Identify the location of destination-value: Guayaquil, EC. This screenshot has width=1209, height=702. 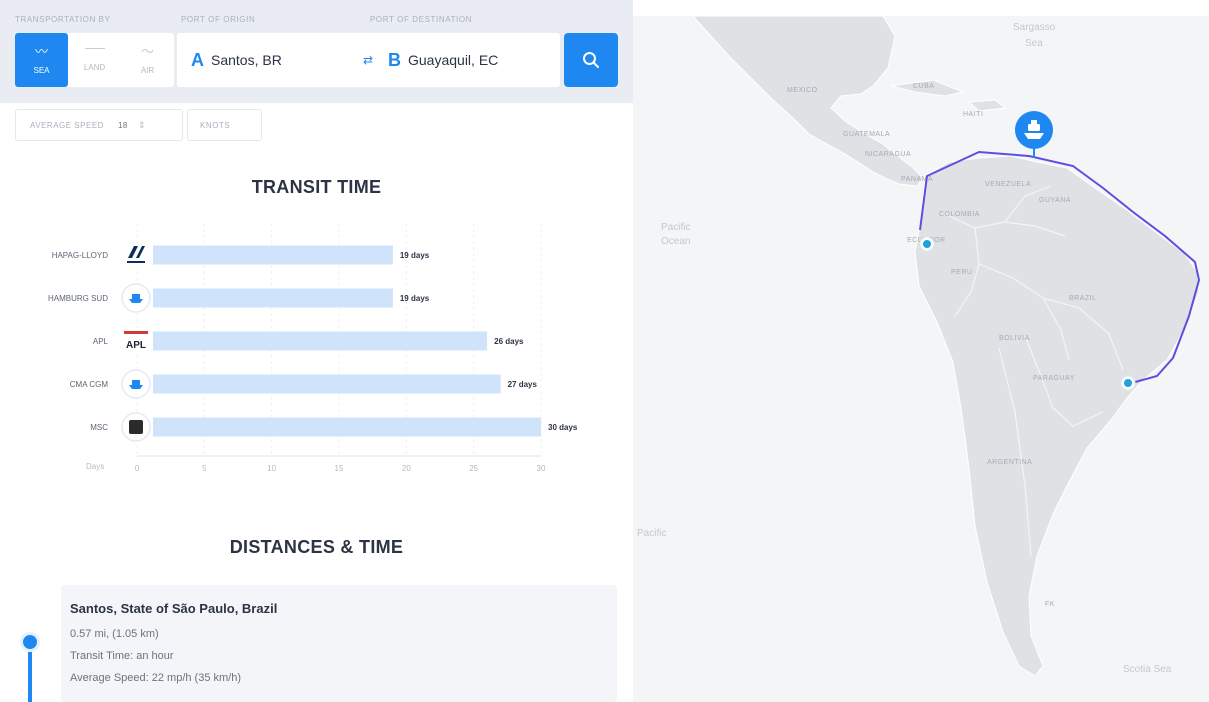
(453, 60).